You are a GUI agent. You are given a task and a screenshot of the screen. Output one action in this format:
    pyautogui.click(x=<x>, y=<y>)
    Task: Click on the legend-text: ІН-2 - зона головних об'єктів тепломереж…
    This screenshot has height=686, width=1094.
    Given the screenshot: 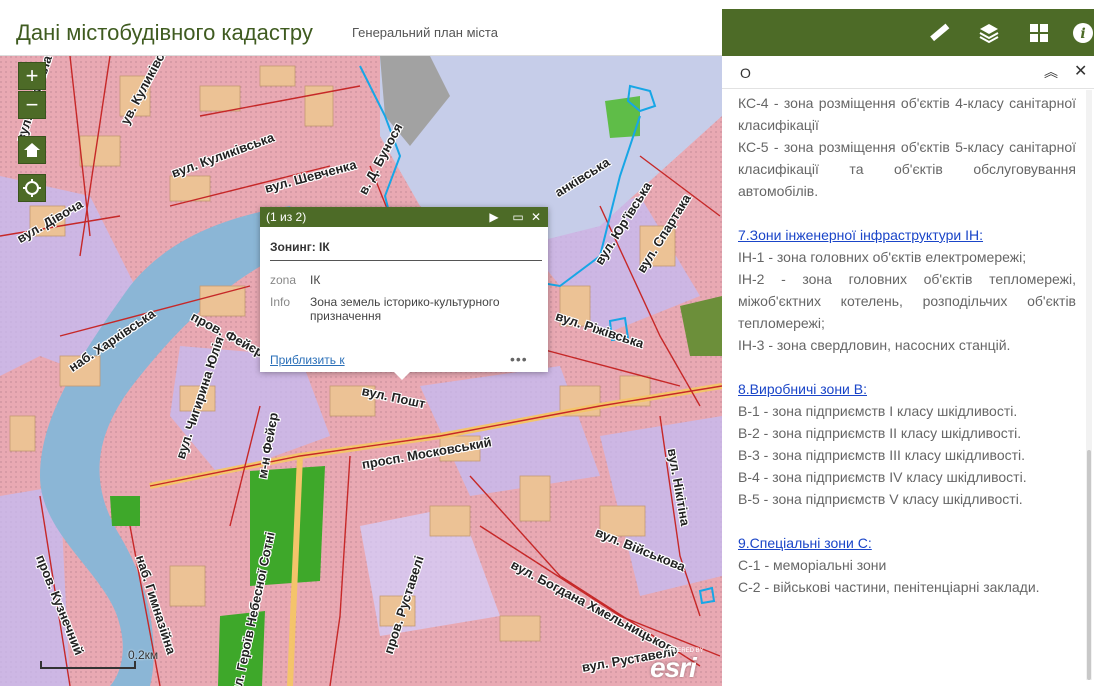 What is the action you would take?
    pyautogui.click(x=907, y=301)
    